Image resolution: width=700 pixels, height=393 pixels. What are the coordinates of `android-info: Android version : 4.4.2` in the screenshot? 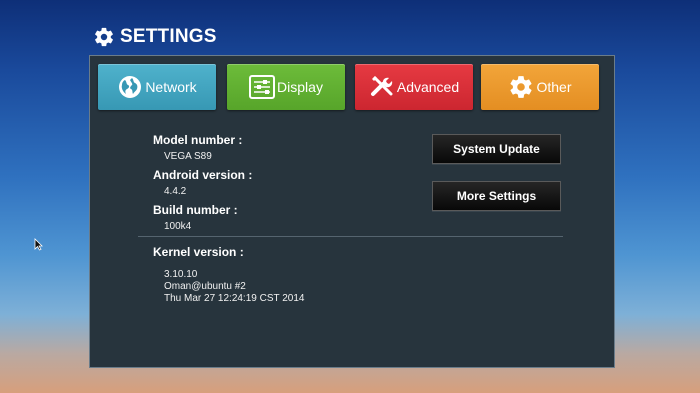 It's located at (202, 182).